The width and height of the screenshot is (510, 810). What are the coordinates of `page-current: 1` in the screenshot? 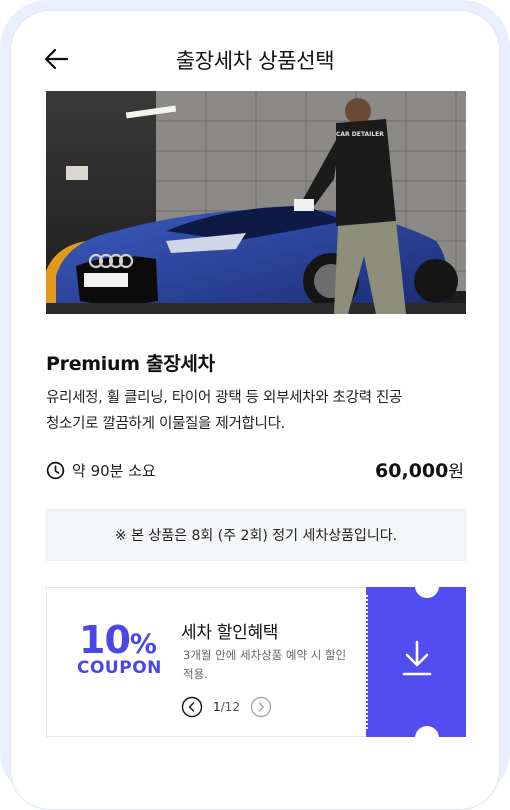 It's located at (217, 707).